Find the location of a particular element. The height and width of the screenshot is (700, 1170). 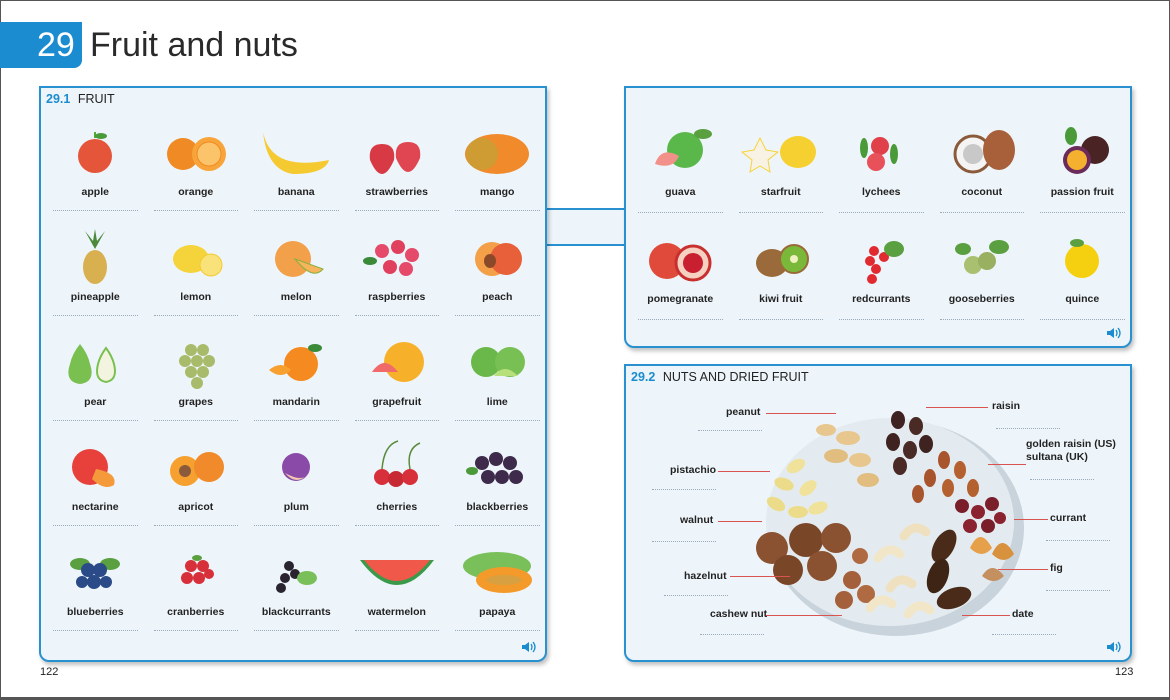

vocab-label: lychees is located at coordinates (881, 192).